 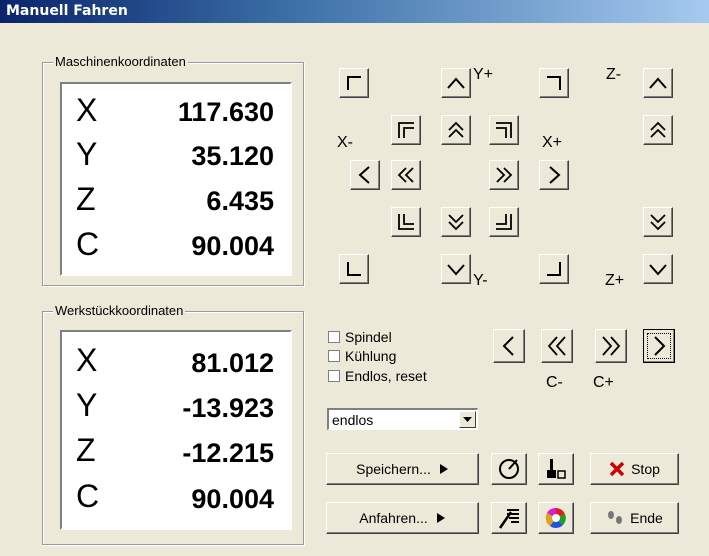 I want to click on jog-zminus-fast-button, so click(x=658, y=130).